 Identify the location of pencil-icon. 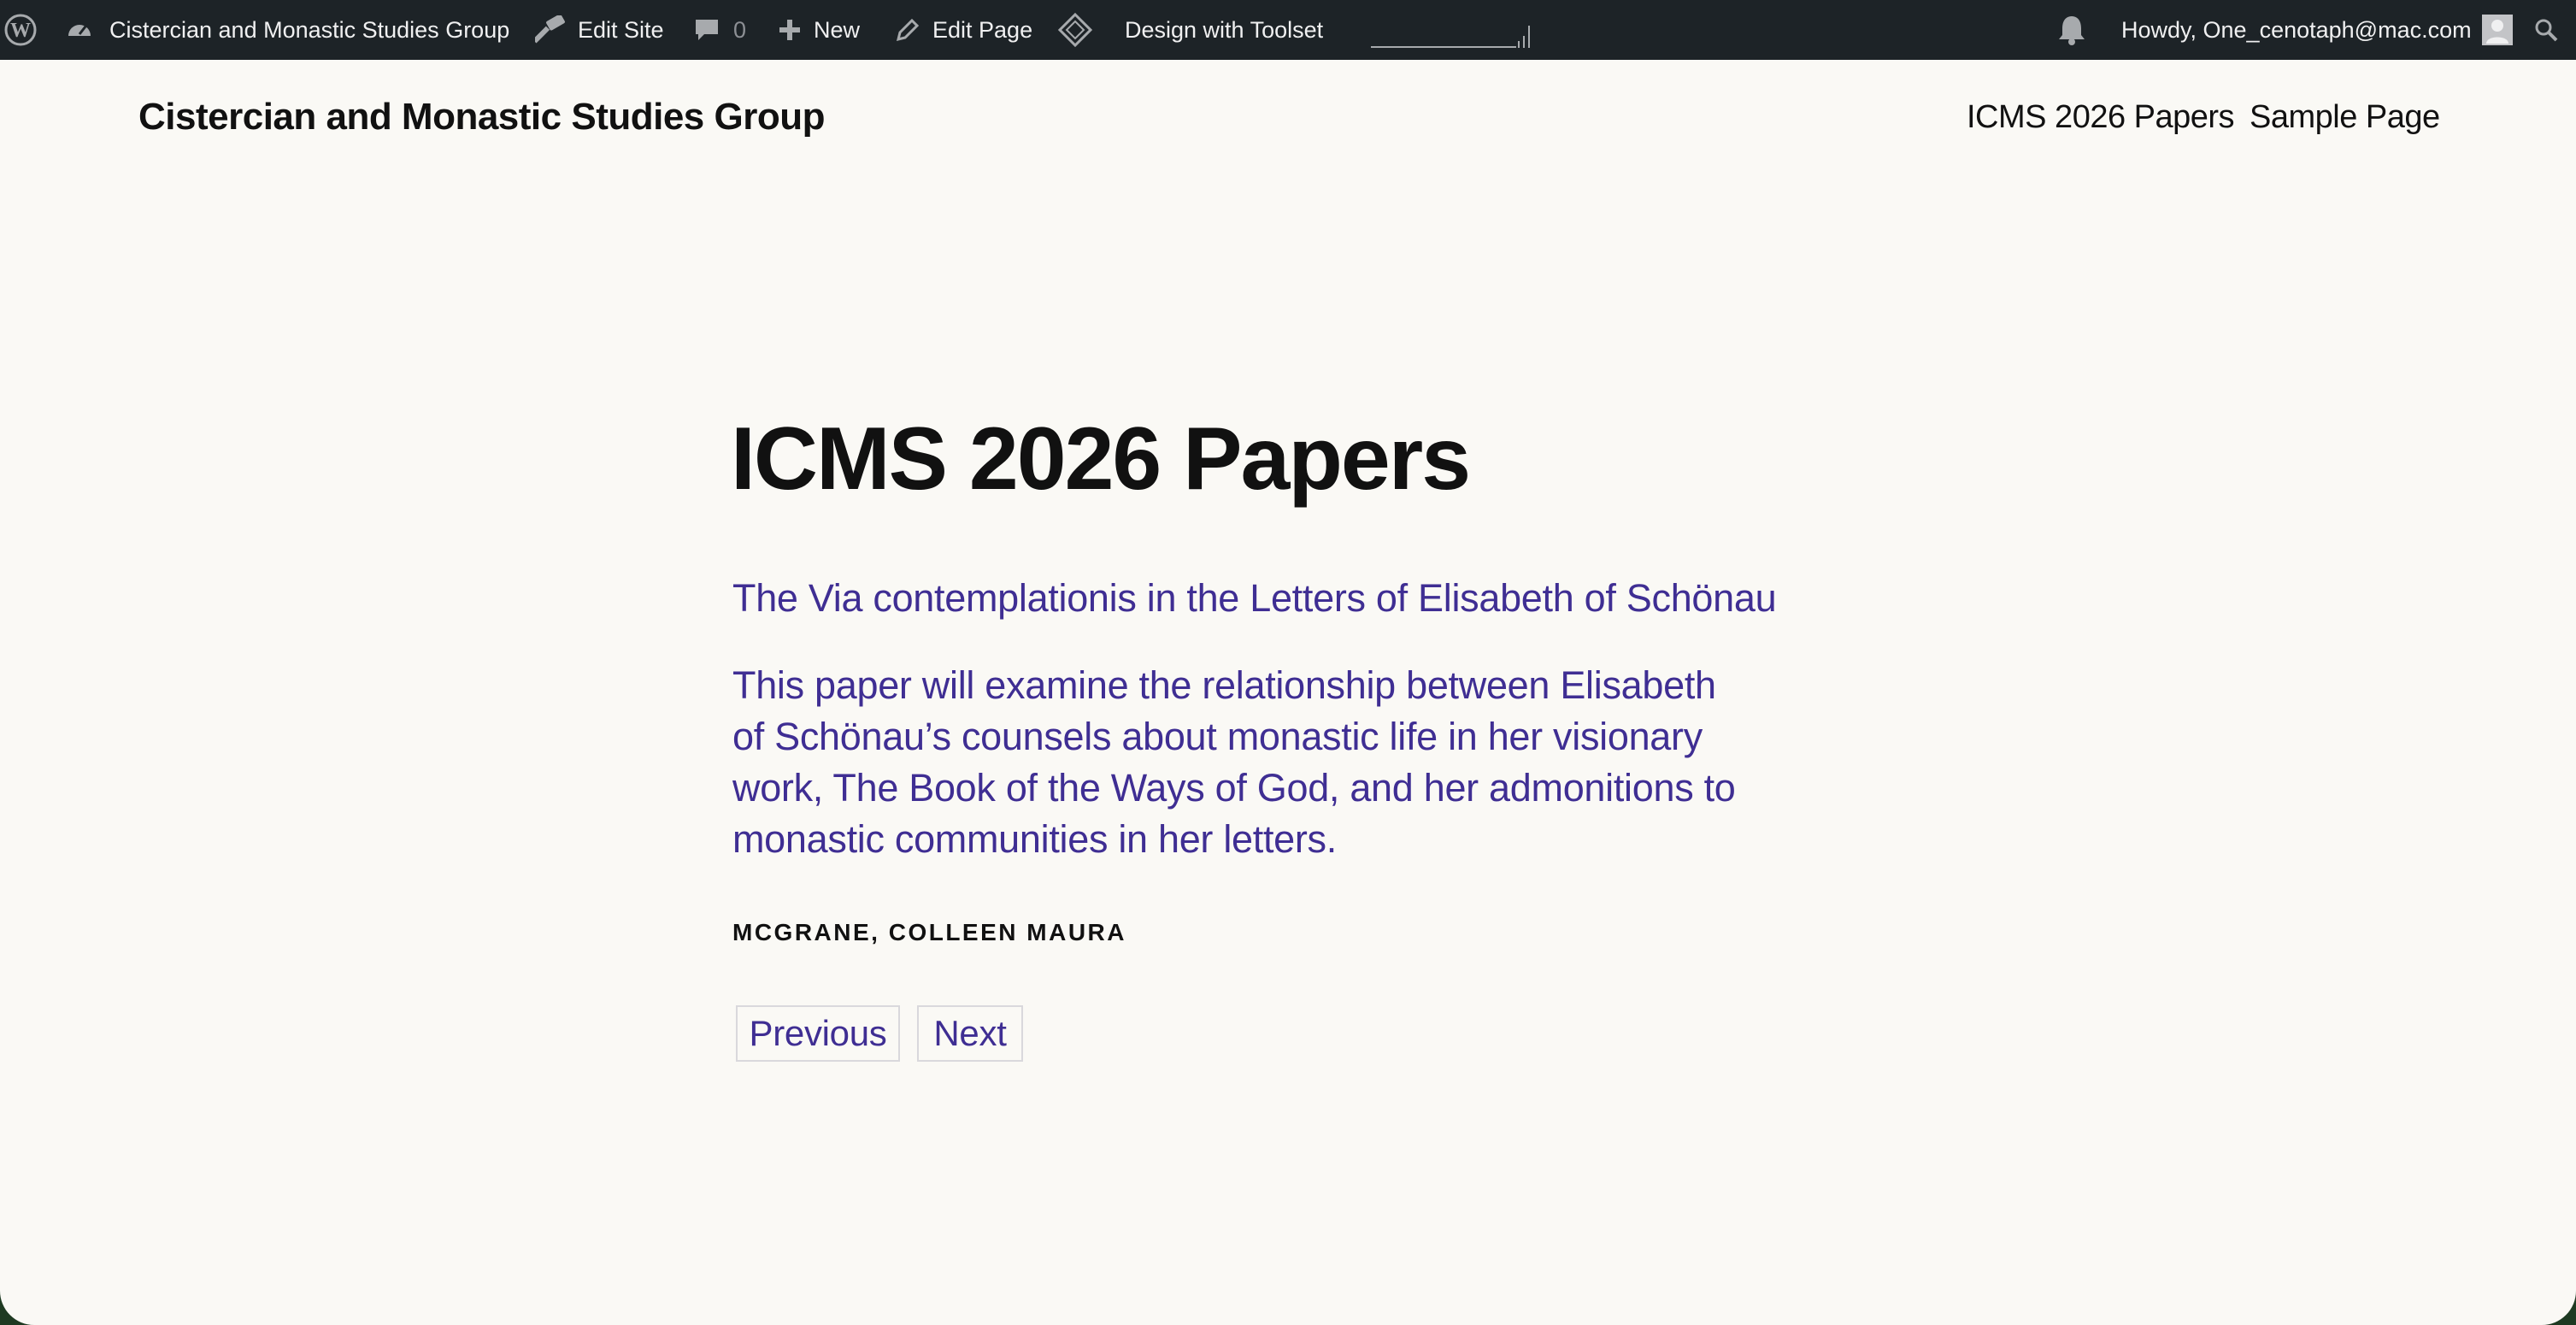
(907, 30).